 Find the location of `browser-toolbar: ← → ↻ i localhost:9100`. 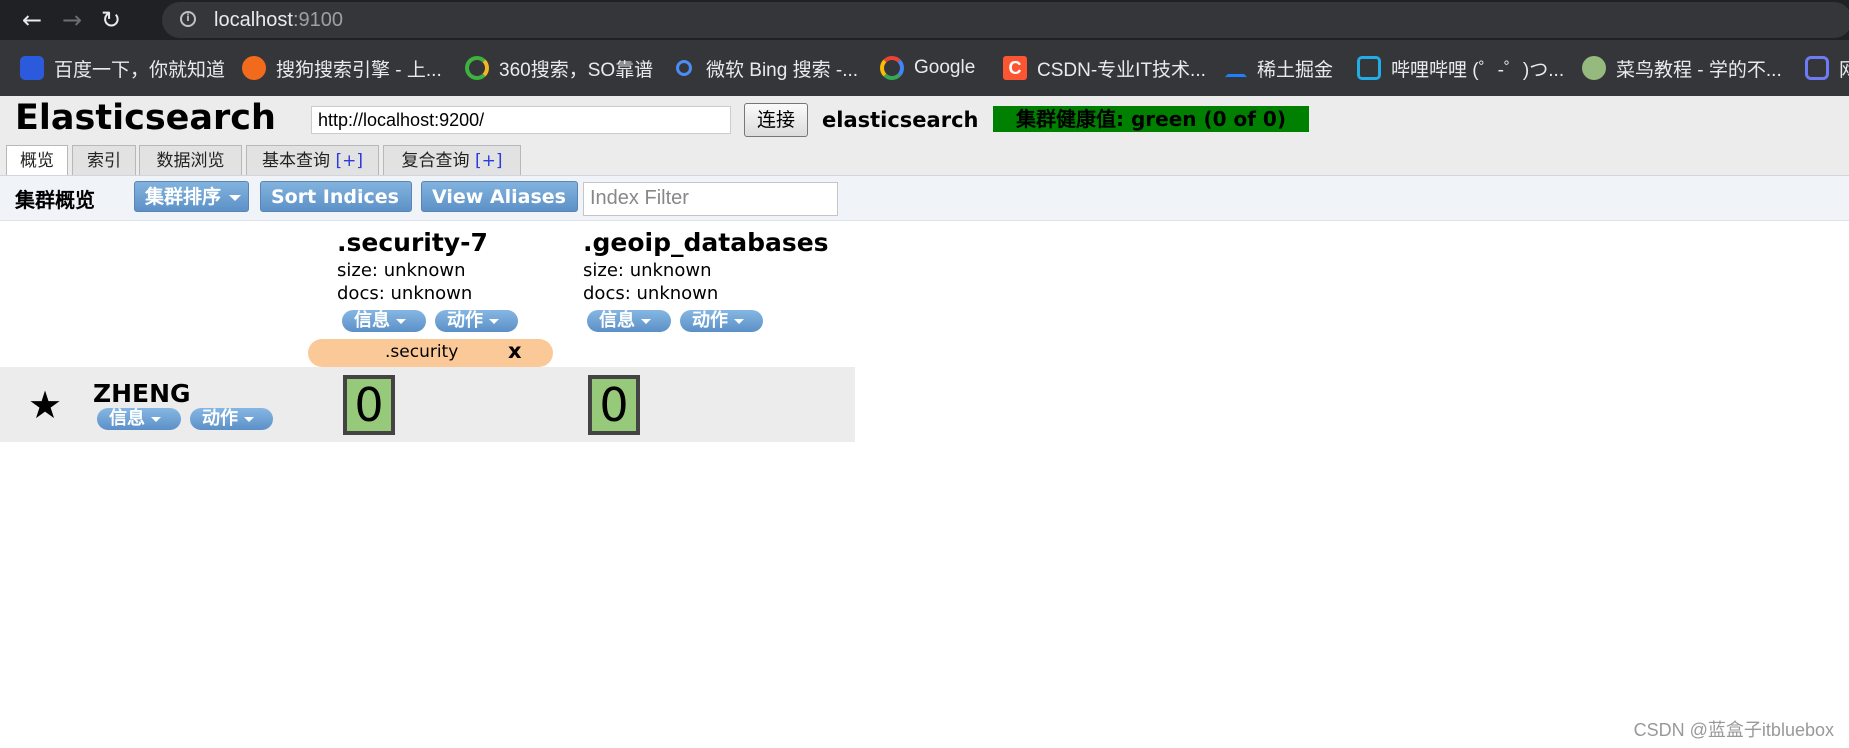

browser-toolbar: ← → ↻ i localhost:9100 is located at coordinates (924, 20).